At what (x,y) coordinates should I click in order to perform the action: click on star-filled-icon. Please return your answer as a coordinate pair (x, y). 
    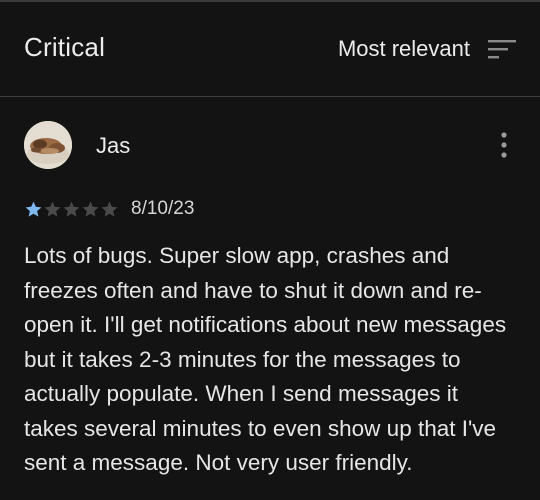
    Looking at the image, I should click on (33, 209).